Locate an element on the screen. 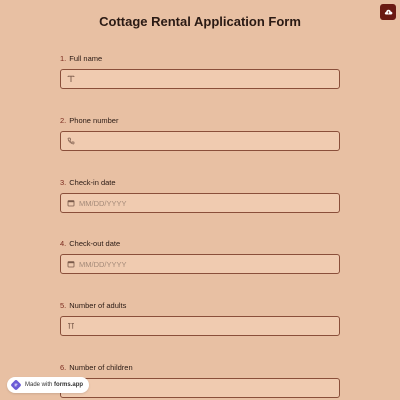  question-label: 4. Check-out date is located at coordinates (200, 244).